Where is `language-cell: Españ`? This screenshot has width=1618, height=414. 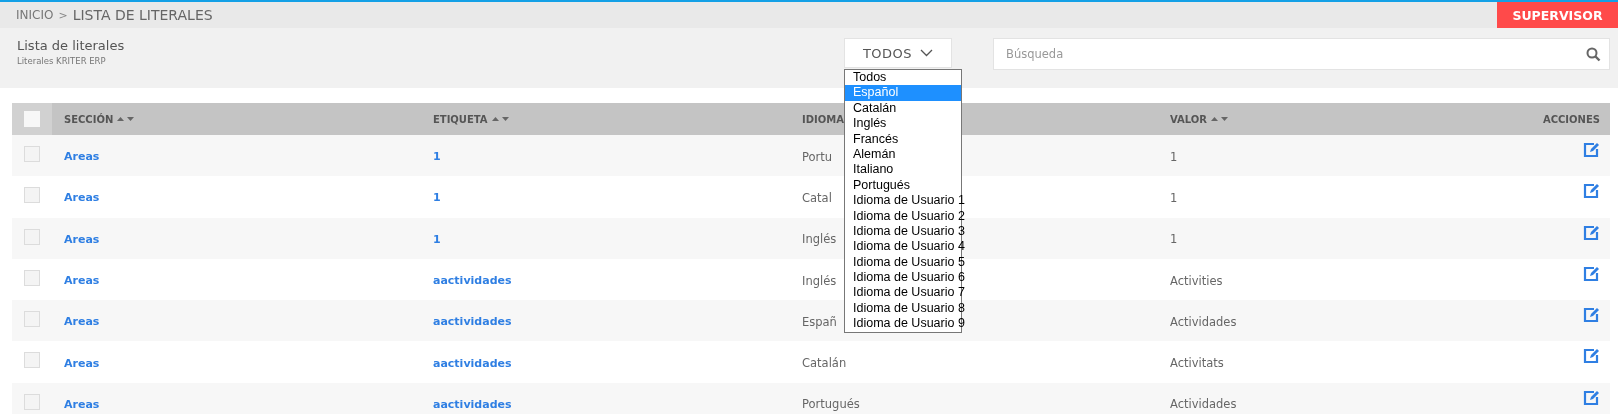
language-cell: Españ is located at coordinates (819, 321).